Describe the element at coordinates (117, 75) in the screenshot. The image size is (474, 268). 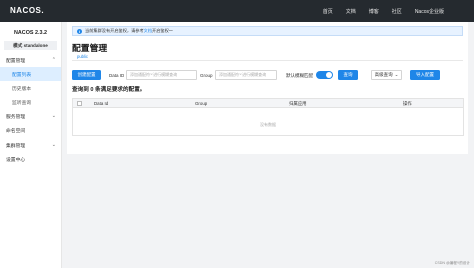
I see `data-id-label: Data ID` at that location.